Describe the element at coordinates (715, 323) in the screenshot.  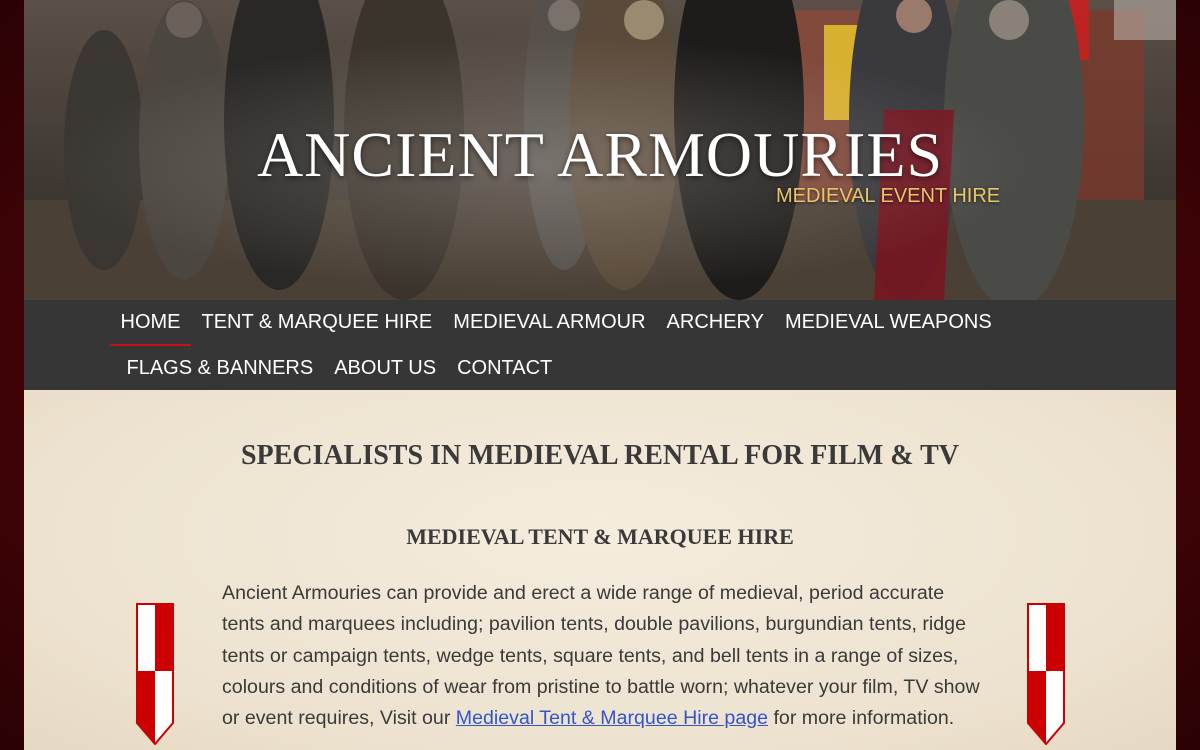
I see `nav-item-archery: ARCHERY` at that location.